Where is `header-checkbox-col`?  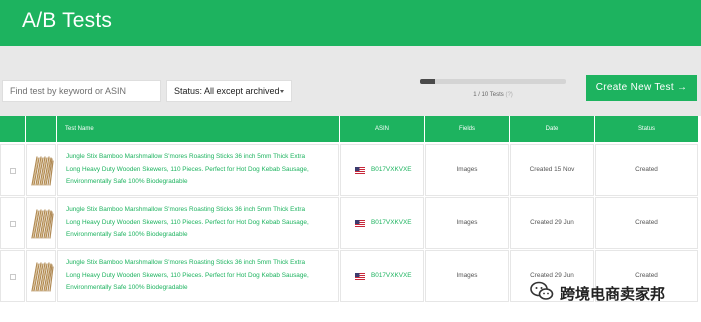
header-checkbox-col is located at coordinates (12, 129).